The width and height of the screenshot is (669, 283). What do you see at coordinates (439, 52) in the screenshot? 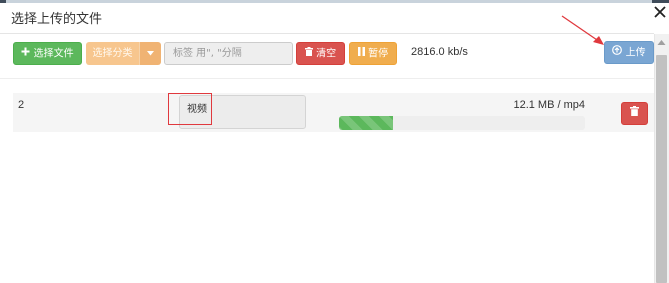
I see `upload-speed: 2816.0 kb/s` at bounding box center [439, 52].